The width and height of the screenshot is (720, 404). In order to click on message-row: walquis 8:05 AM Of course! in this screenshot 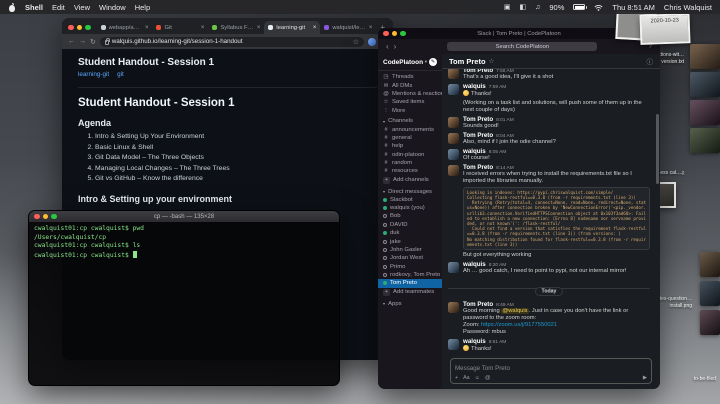, I will do `click(549, 155)`.